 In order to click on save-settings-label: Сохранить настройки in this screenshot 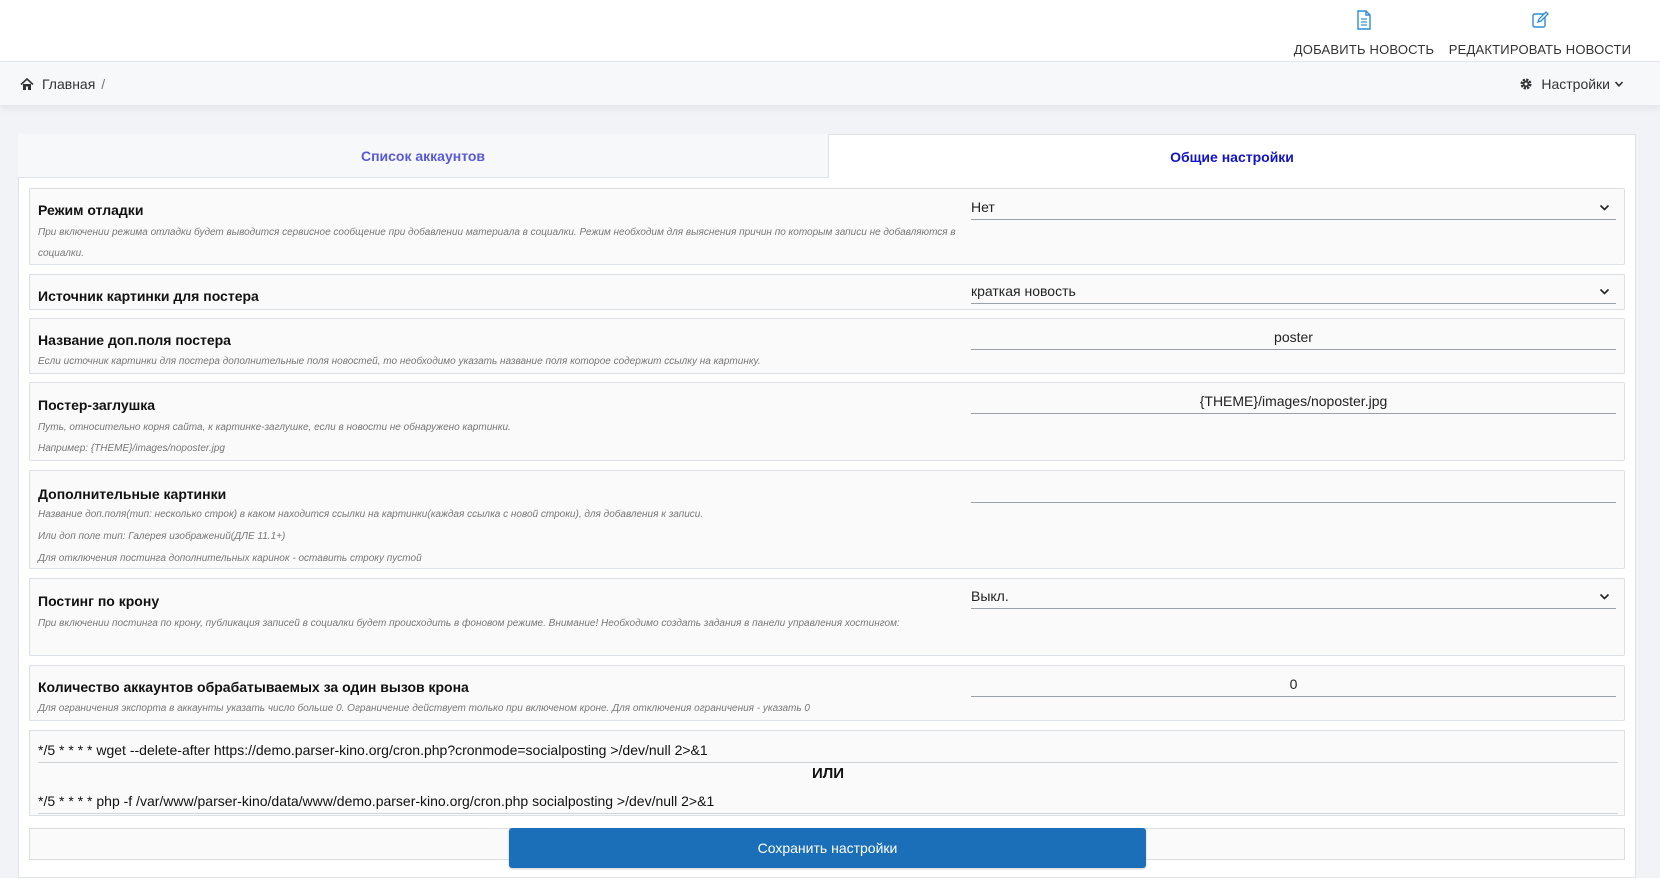, I will do `click(827, 848)`.